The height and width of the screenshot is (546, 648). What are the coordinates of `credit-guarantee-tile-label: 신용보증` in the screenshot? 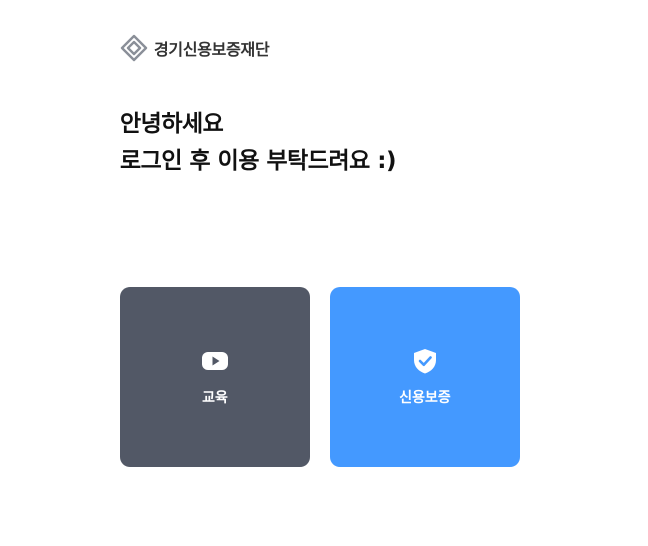 It's located at (425, 398).